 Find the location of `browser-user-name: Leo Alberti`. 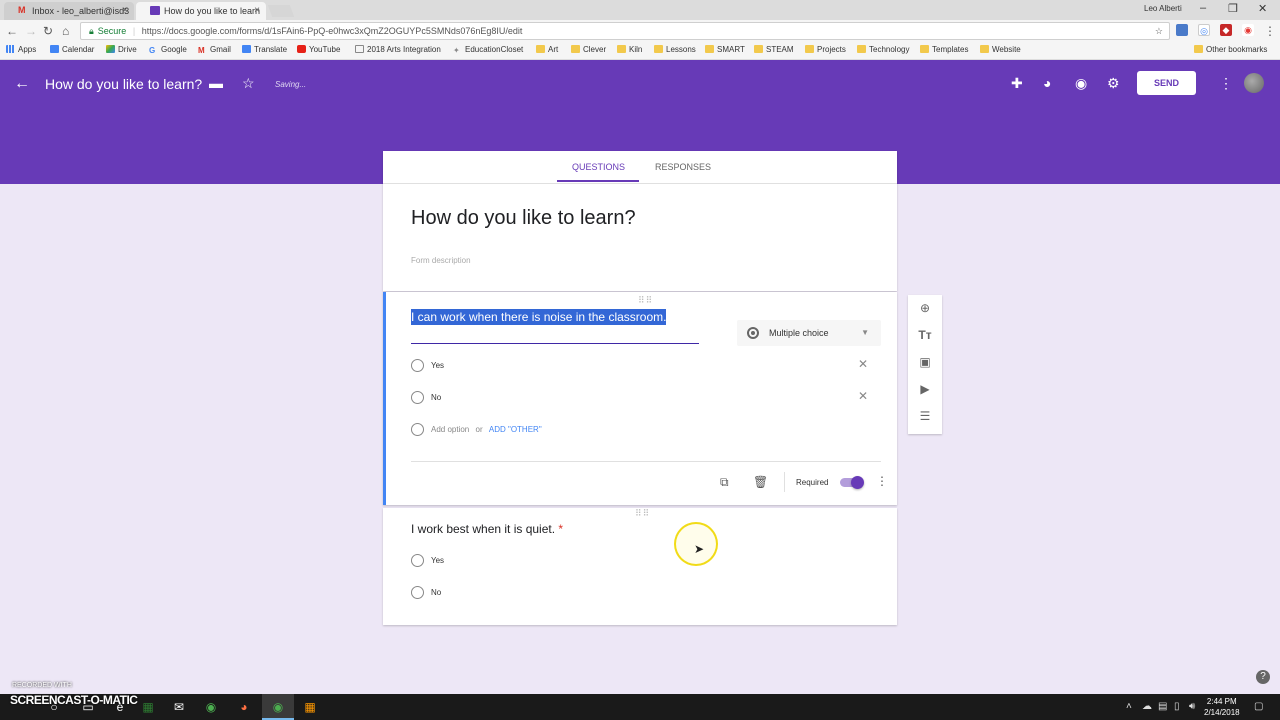

browser-user-name: Leo Alberti is located at coordinates (1163, 8).